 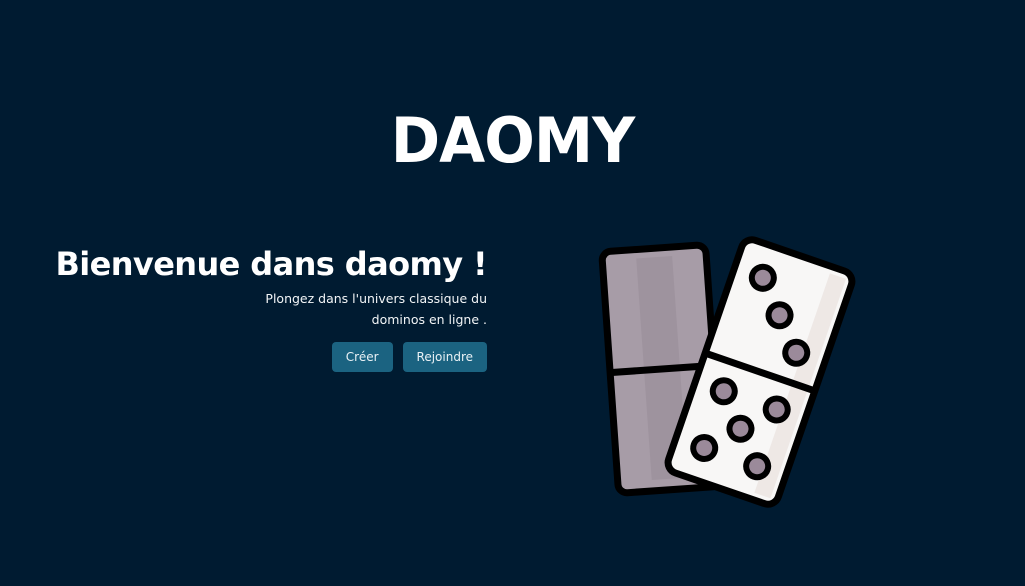 I want to click on dominoes-illustration, so click(x=735, y=375).